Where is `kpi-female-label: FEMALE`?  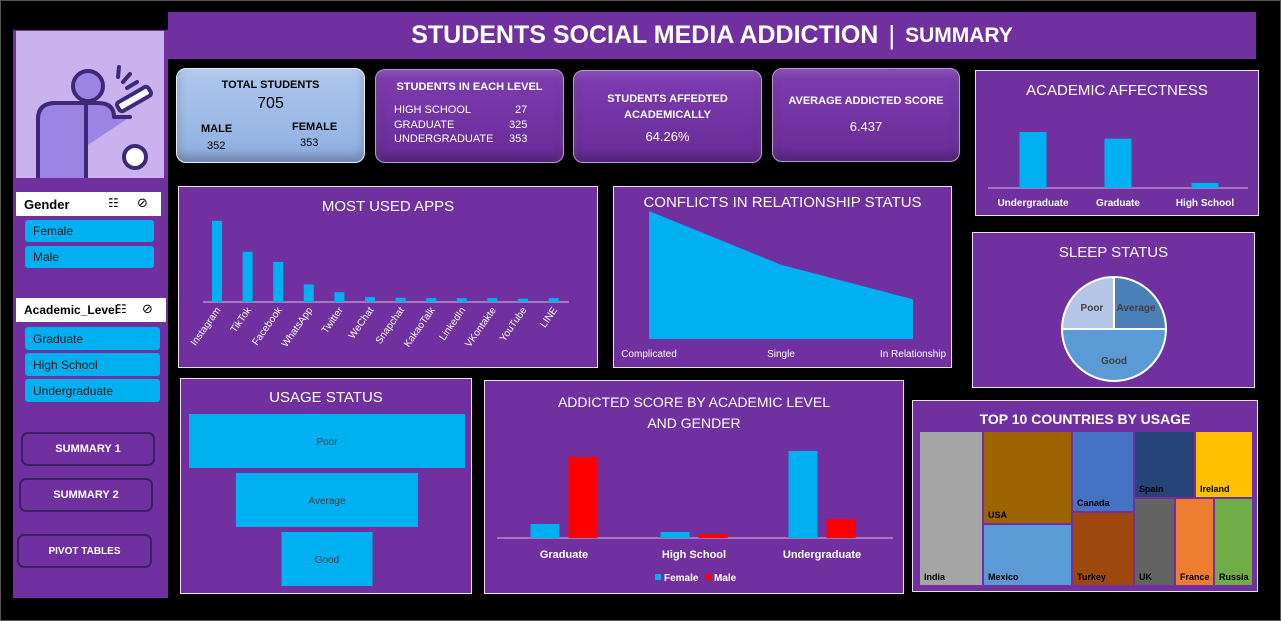
kpi-female-label: FEMALE is located at coordinates (315, 127).